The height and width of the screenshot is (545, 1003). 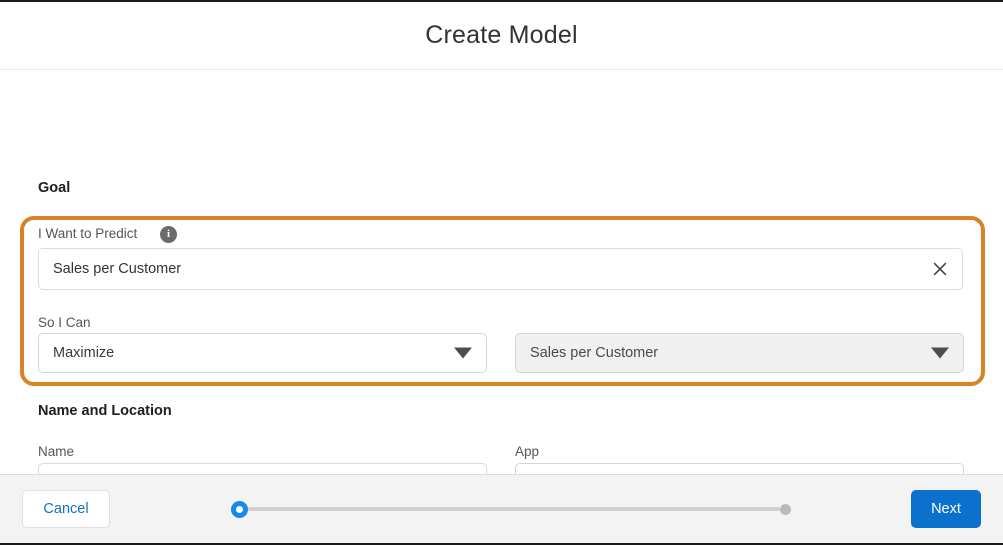 I want to click on cancel-button: Cancel, so click(x=66, y=509).